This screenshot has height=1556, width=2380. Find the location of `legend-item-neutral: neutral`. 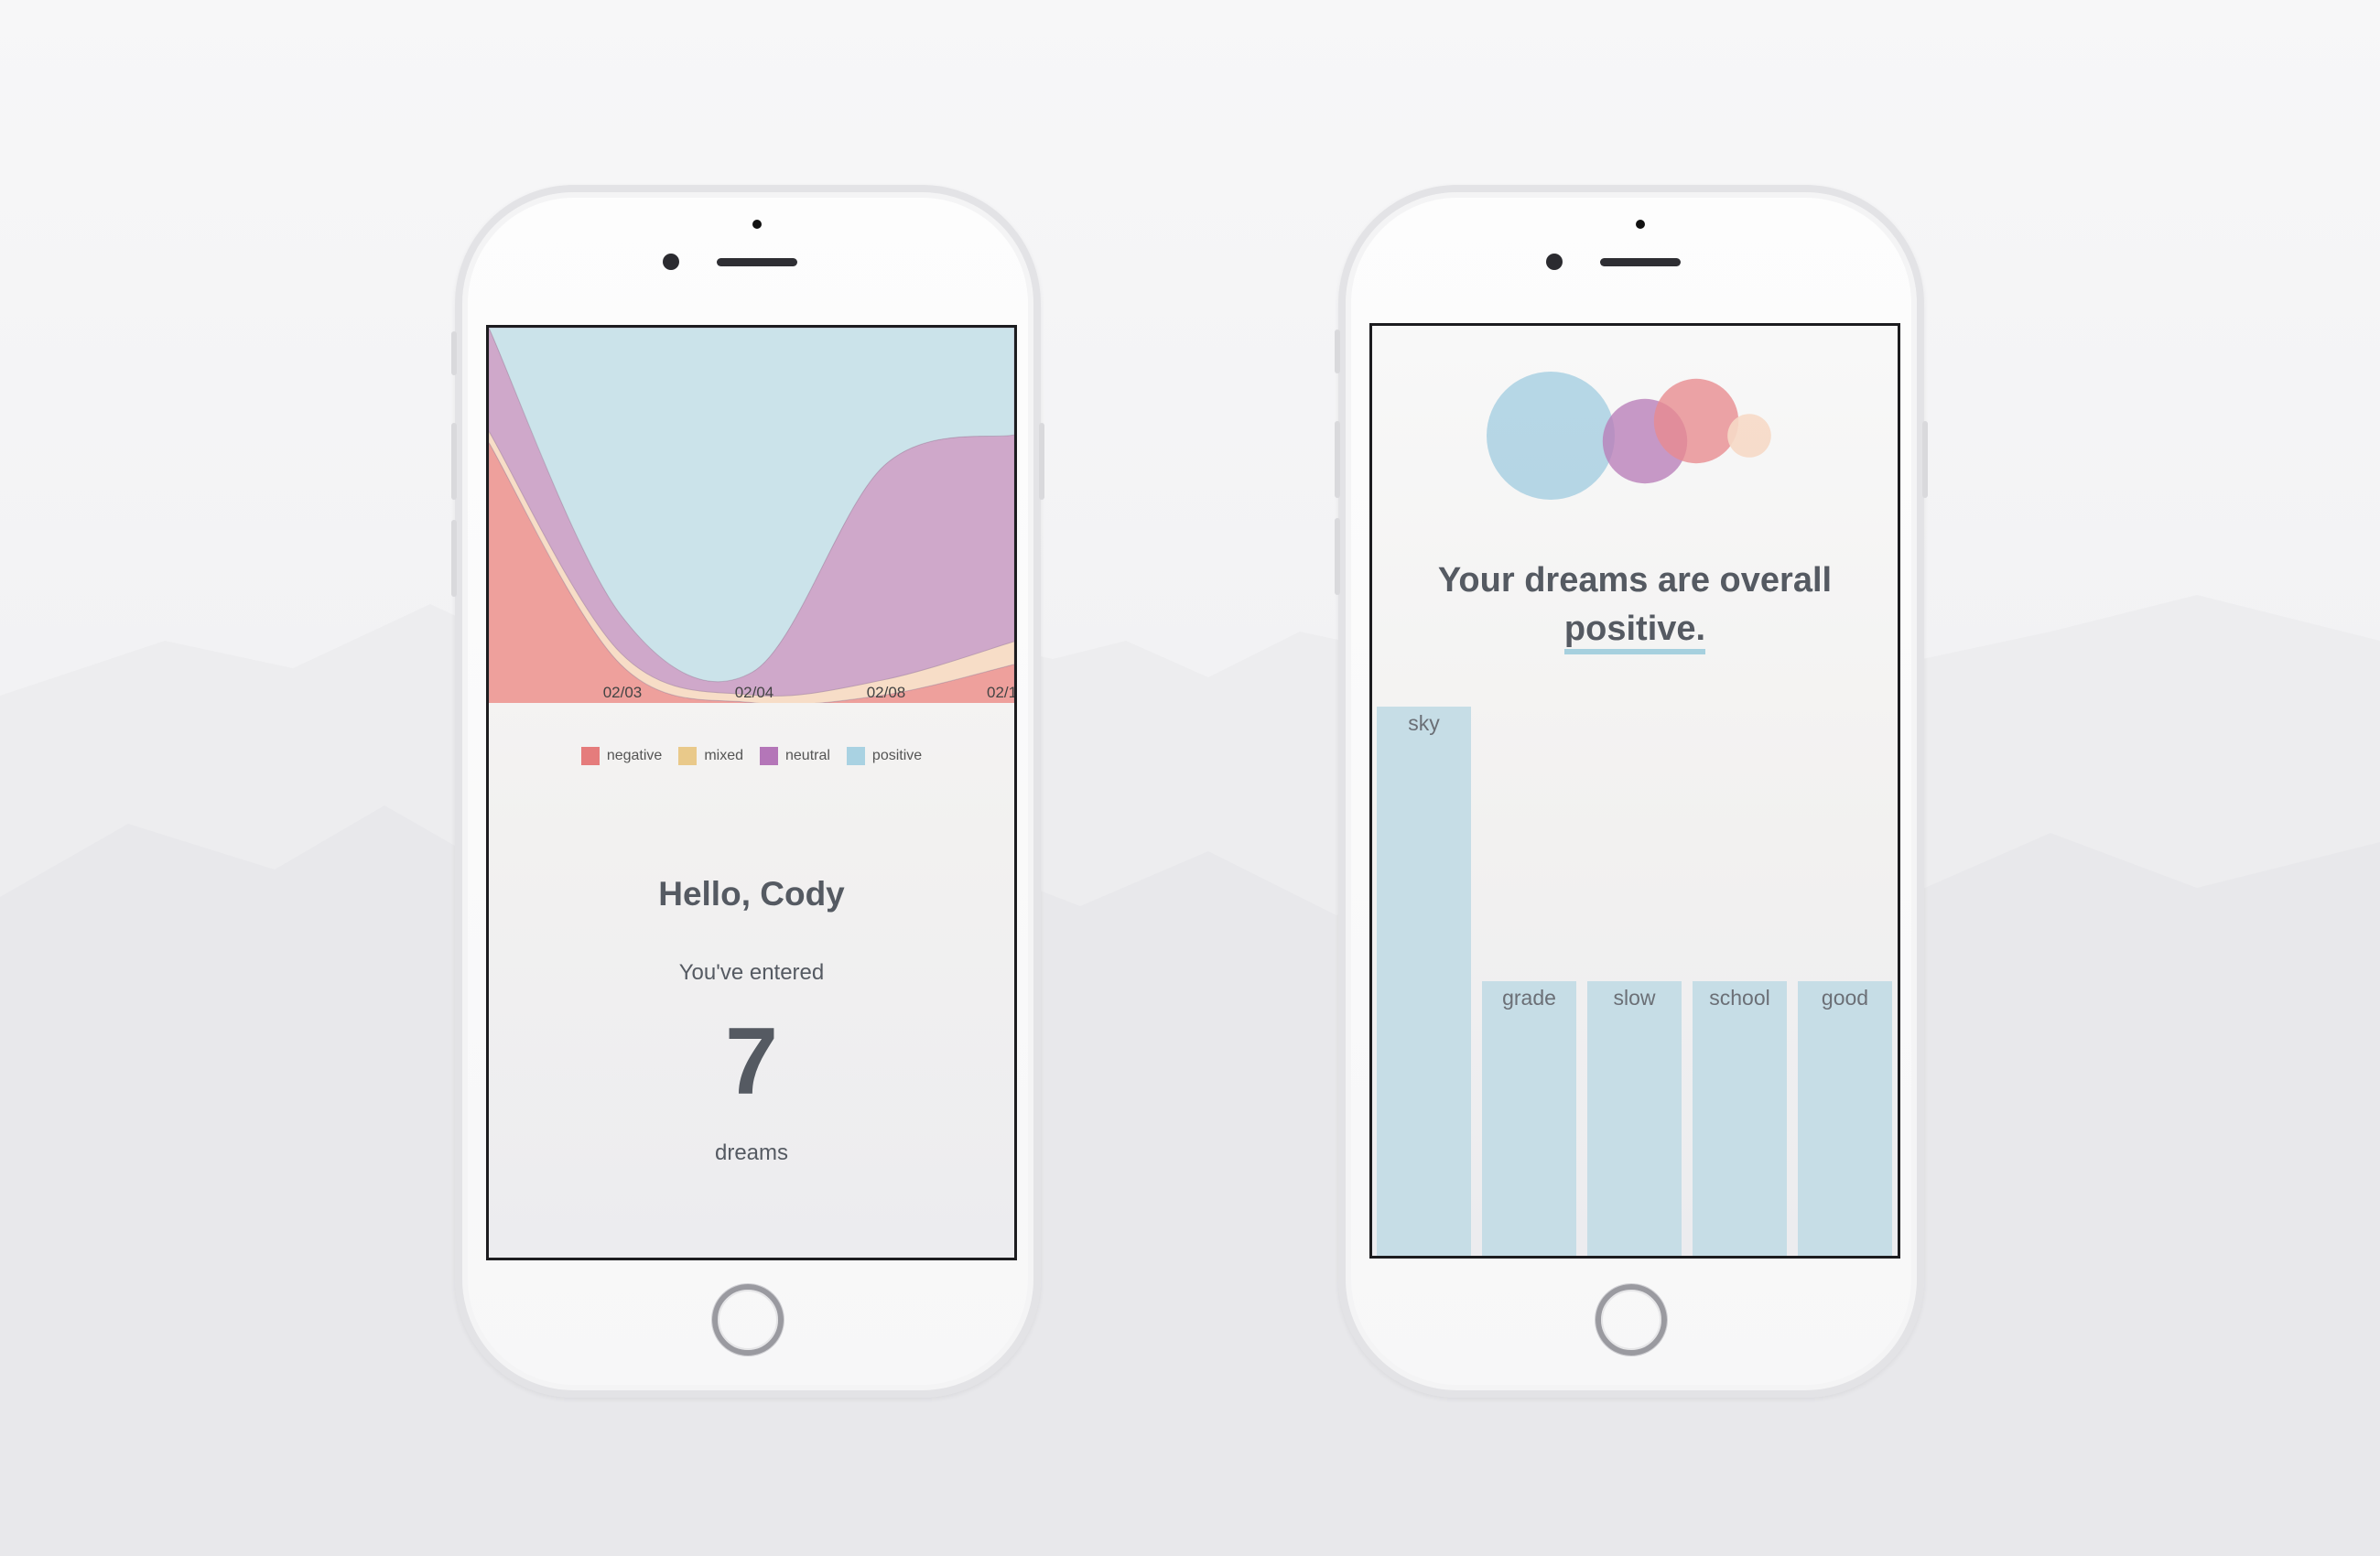

legend-item-neutral: neutral is located at coordinates (795, 756).